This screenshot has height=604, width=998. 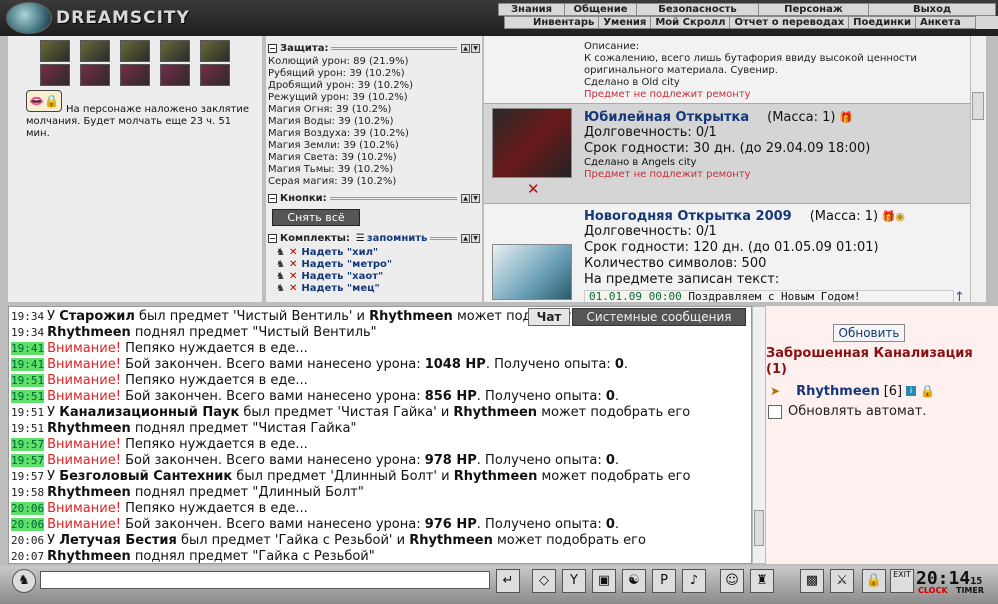 What do you see at coordinates (759, 528) in the screenshot?
I see `chat-scroll-thumb` at bounding box center [759, 528].